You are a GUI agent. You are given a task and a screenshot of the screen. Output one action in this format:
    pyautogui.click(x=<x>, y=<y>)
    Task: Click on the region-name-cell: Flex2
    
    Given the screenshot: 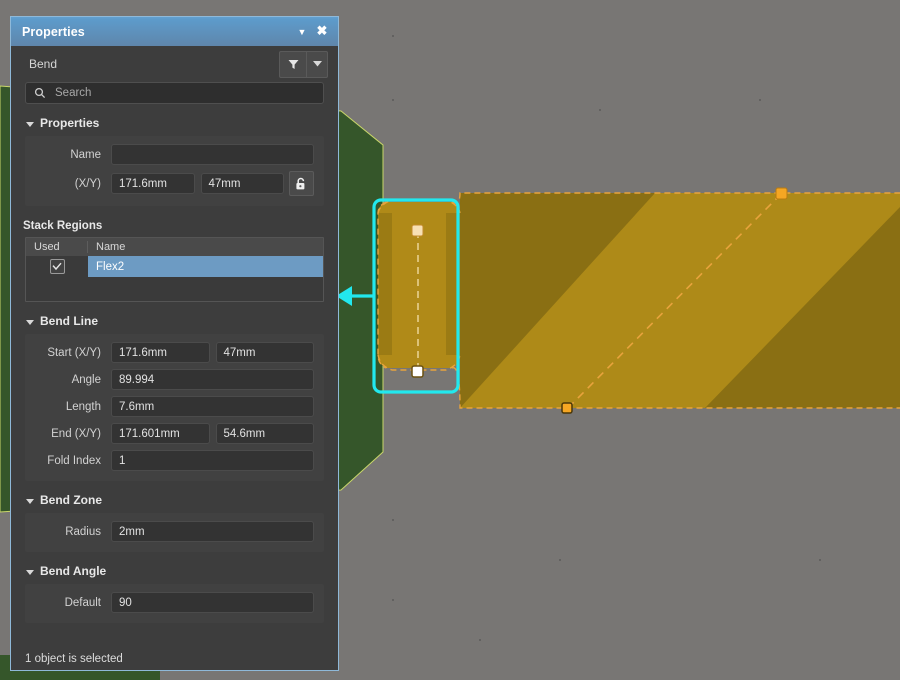 What is the action you would take?
    pyautogui.click(x=205, y=266)
    